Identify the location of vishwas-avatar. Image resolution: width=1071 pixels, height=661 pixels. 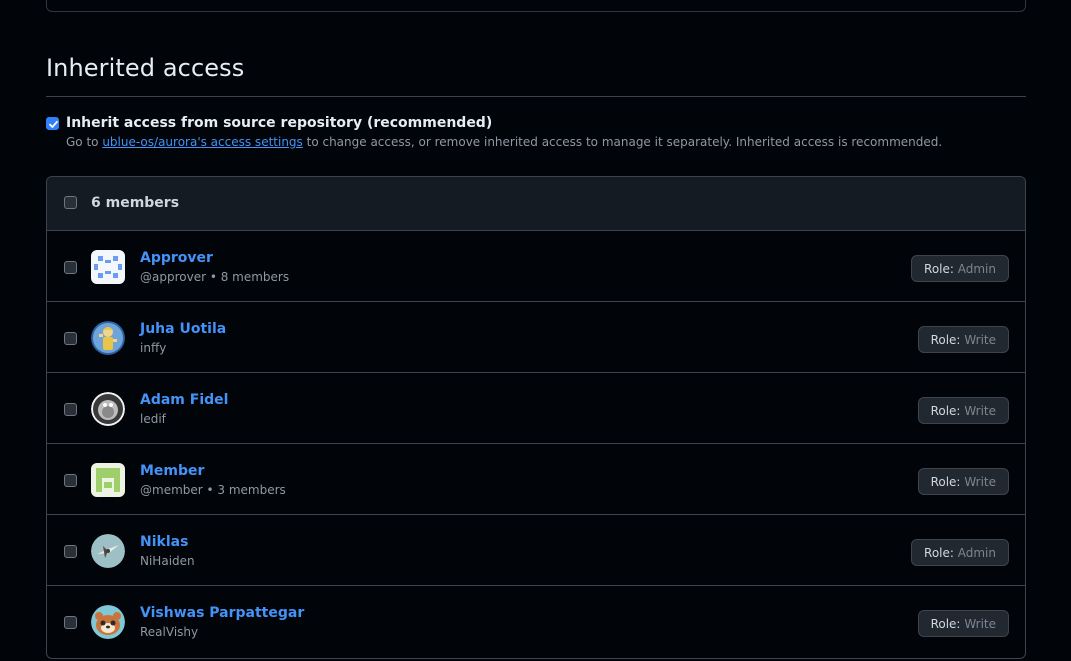
(108, 622).